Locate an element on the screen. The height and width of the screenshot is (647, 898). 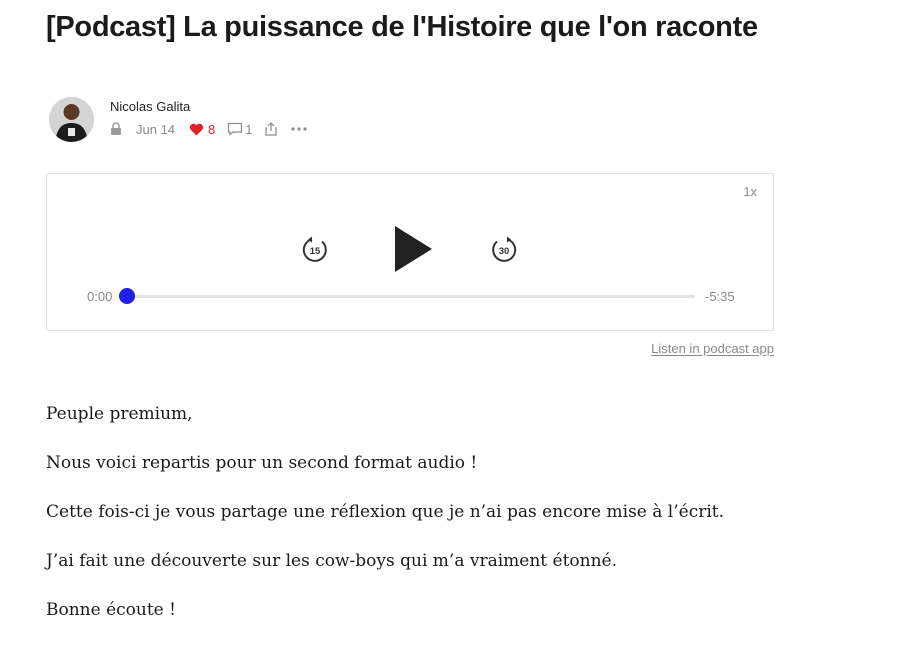
share-icon is located at coordinates (270, 129).